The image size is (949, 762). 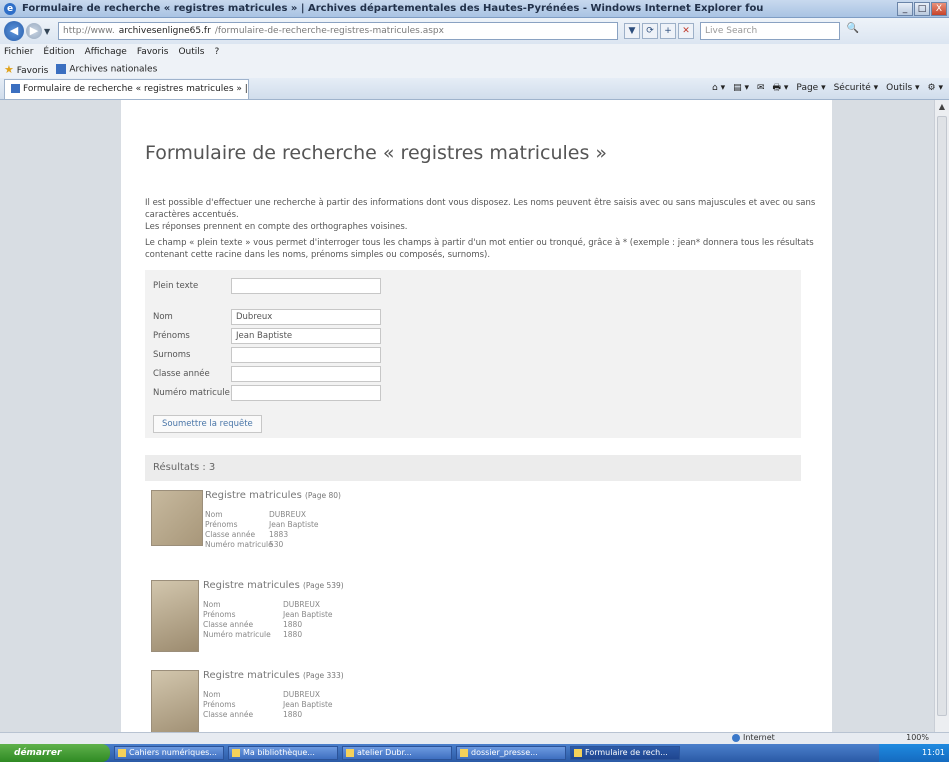 I want to click on classe-input, so click(x=306, y=374).